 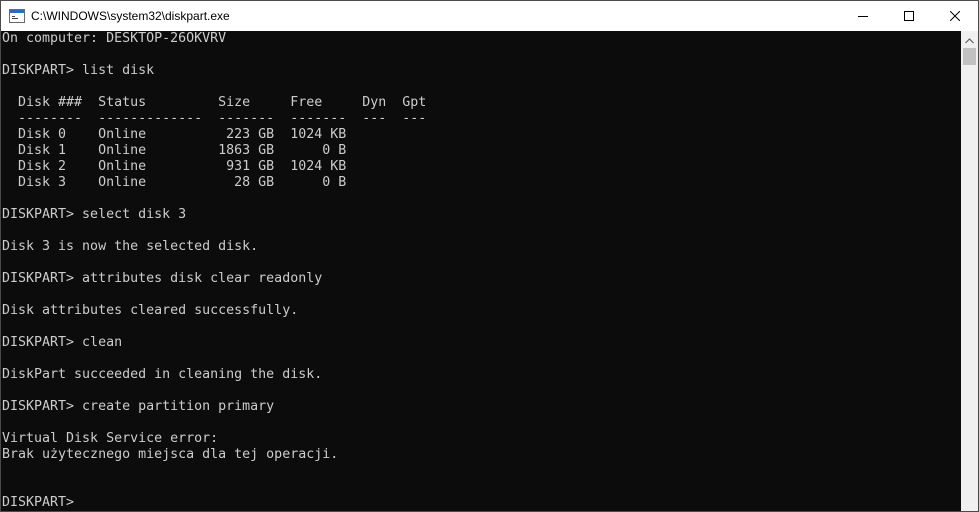 I want to click on window-title: C:\WINDOWS\system32\diskpart.exe, so click(x=130, y=16).